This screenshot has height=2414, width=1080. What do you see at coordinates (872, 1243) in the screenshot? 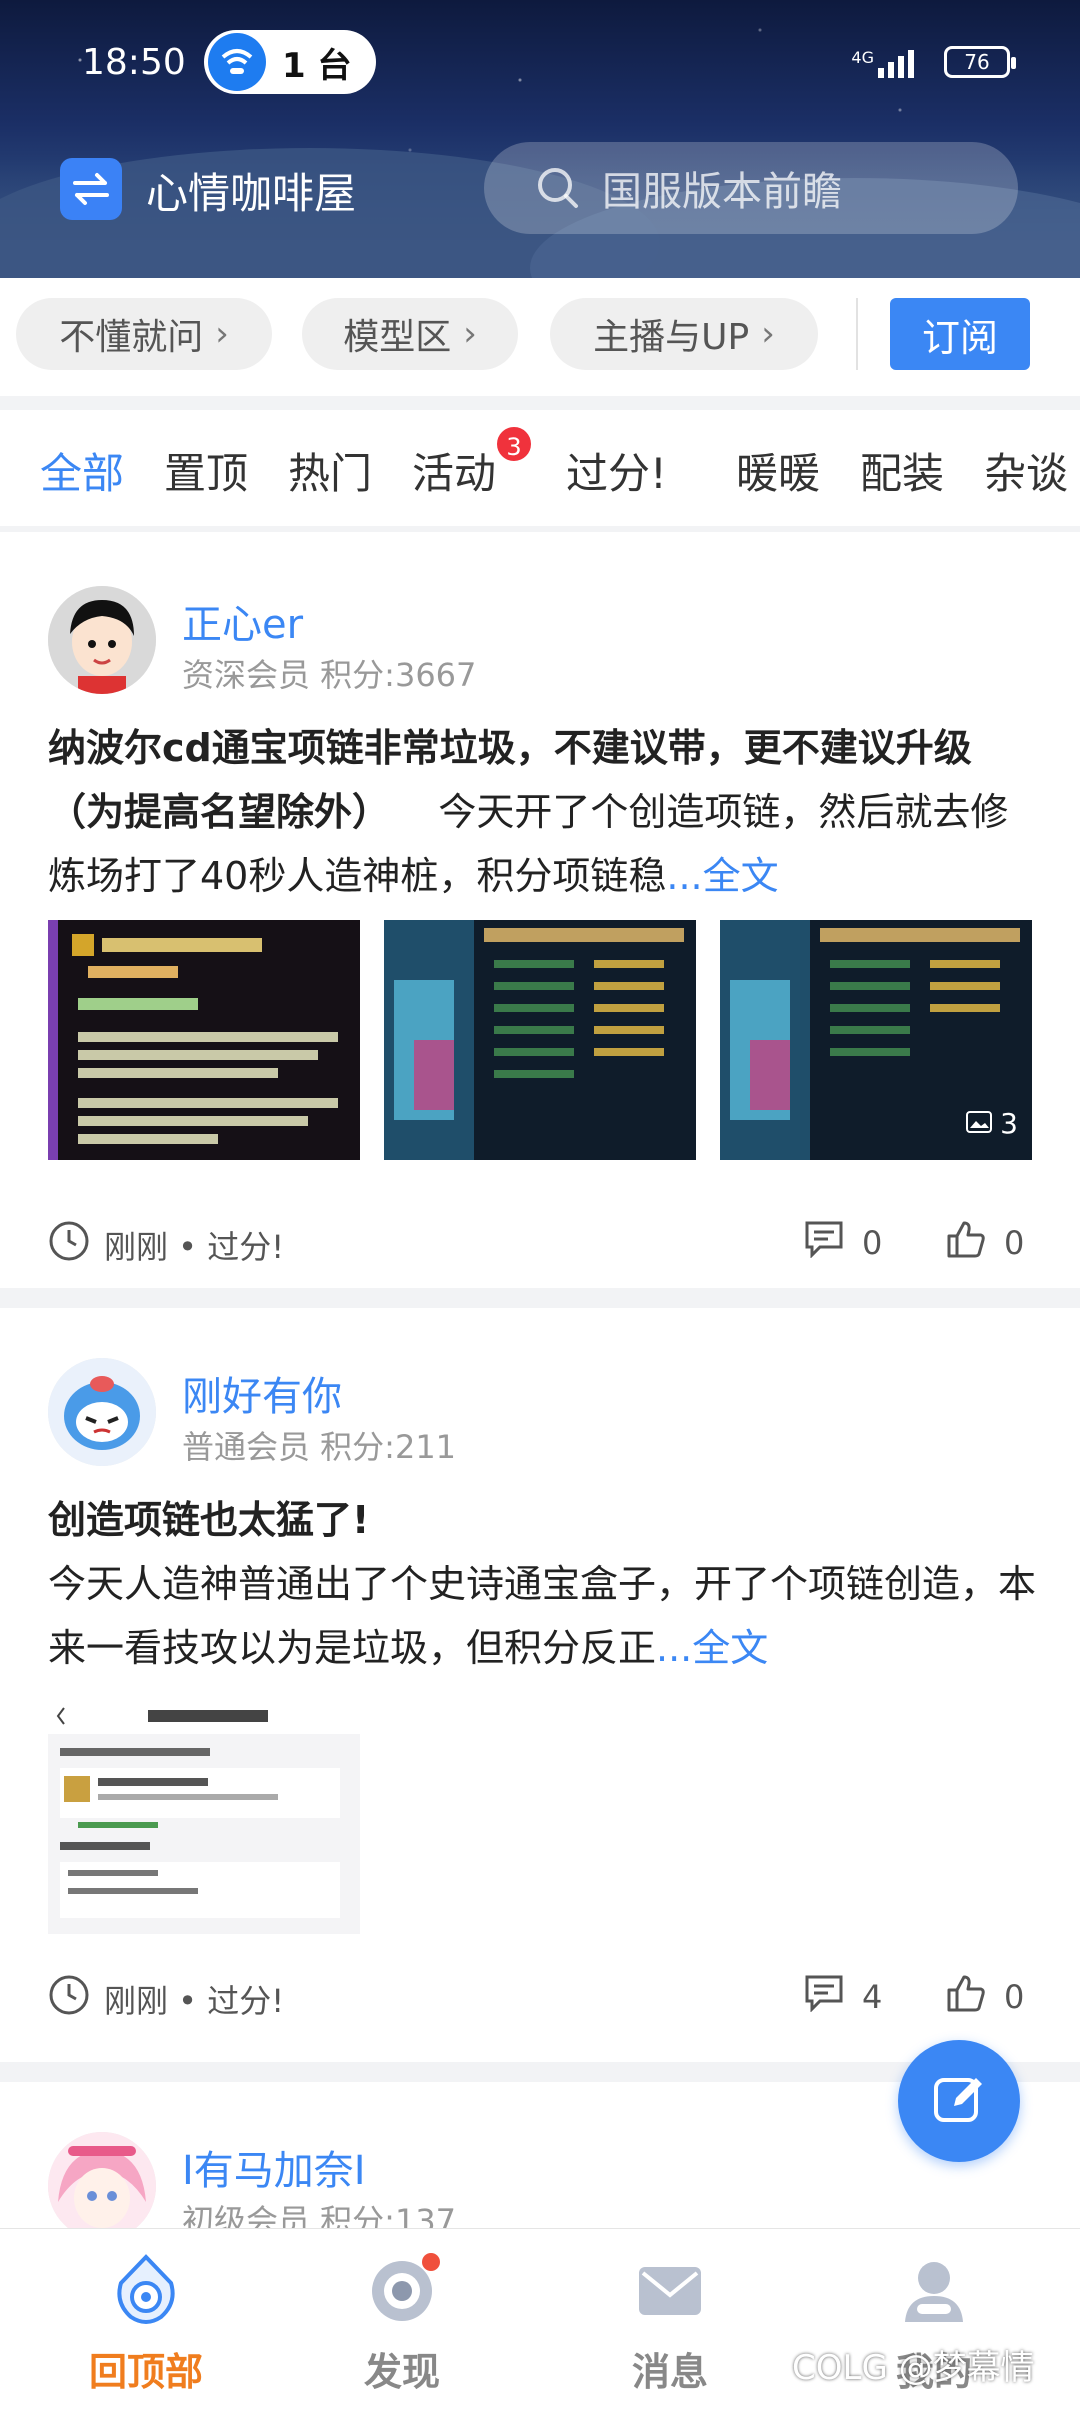
I see `comment-count: 0` at bounding box center [872, 1243].